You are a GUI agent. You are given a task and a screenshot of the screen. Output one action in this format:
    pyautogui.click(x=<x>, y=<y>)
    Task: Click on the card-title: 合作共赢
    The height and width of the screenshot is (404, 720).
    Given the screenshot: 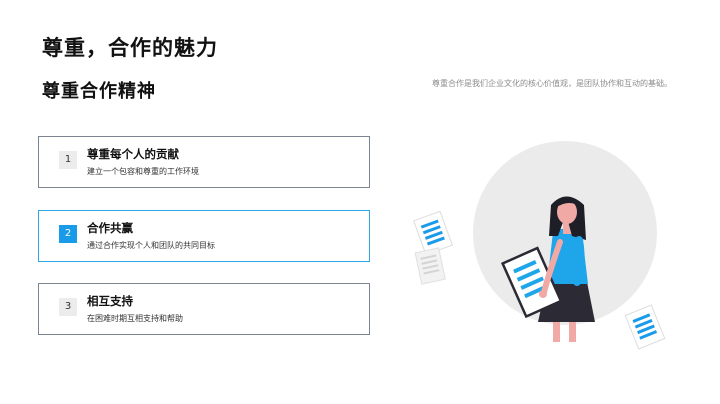 What is the action you would take?
    pyautogui.click(x=110, y=228)
    